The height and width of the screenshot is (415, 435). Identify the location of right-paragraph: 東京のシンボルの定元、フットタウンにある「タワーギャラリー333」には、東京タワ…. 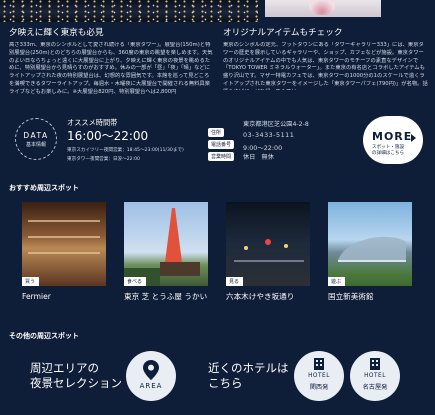
(325, 66).